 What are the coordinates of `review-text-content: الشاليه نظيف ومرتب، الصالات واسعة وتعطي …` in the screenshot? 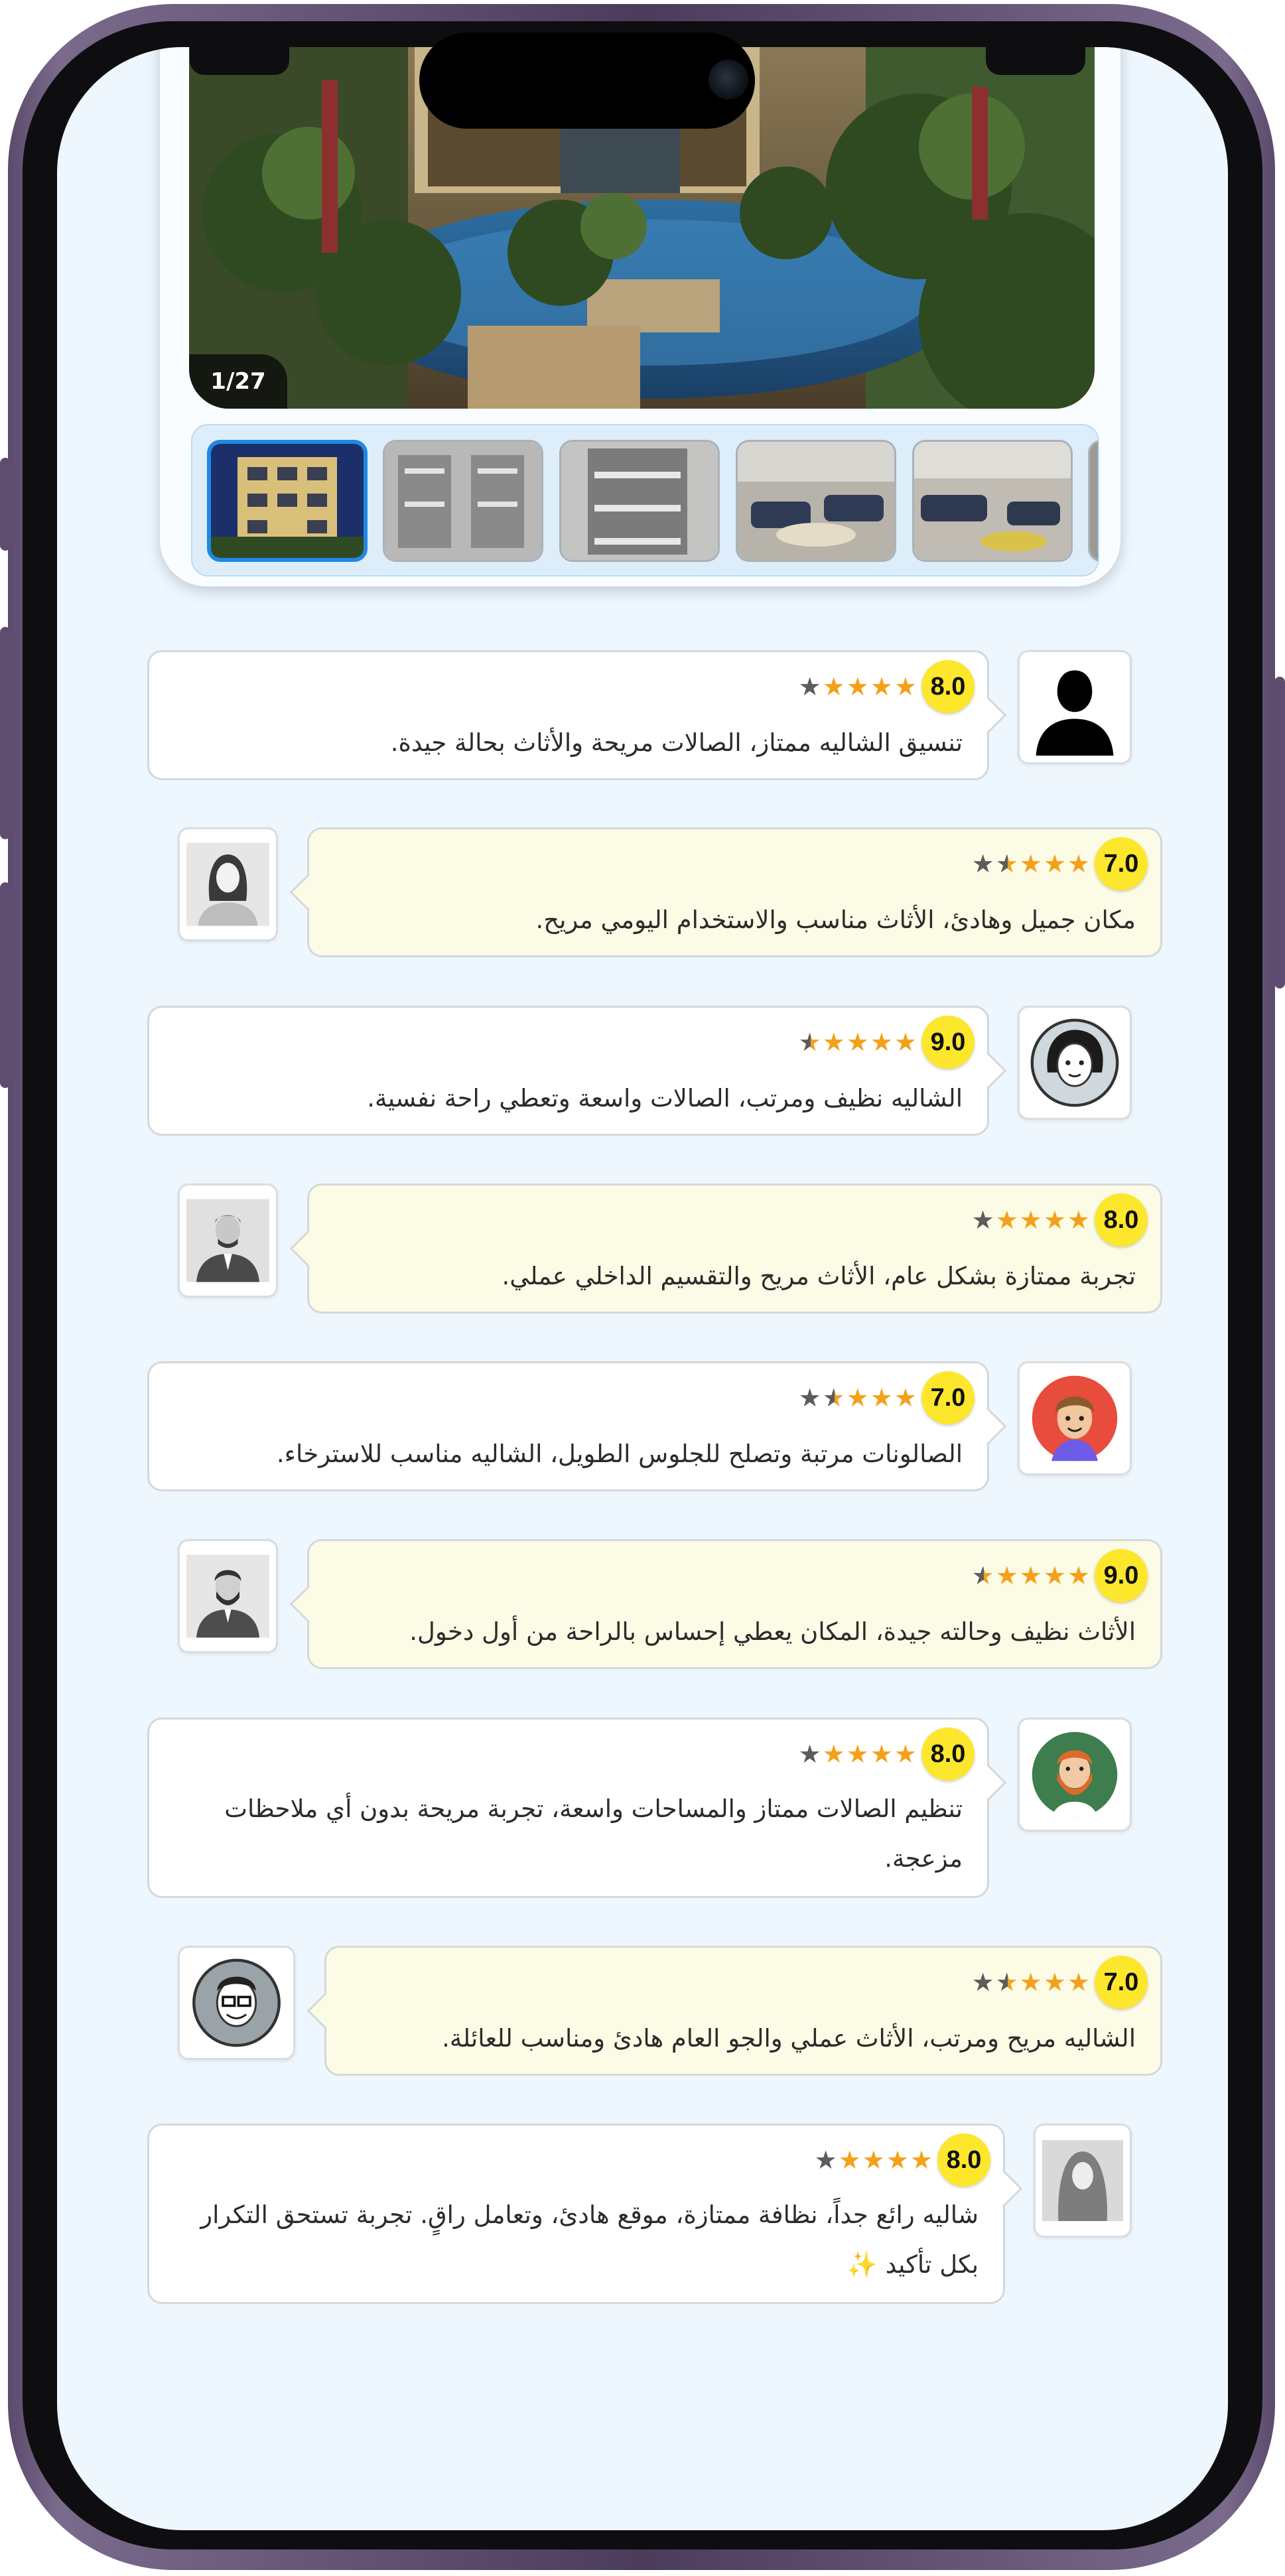 It's located at (665, 1098).